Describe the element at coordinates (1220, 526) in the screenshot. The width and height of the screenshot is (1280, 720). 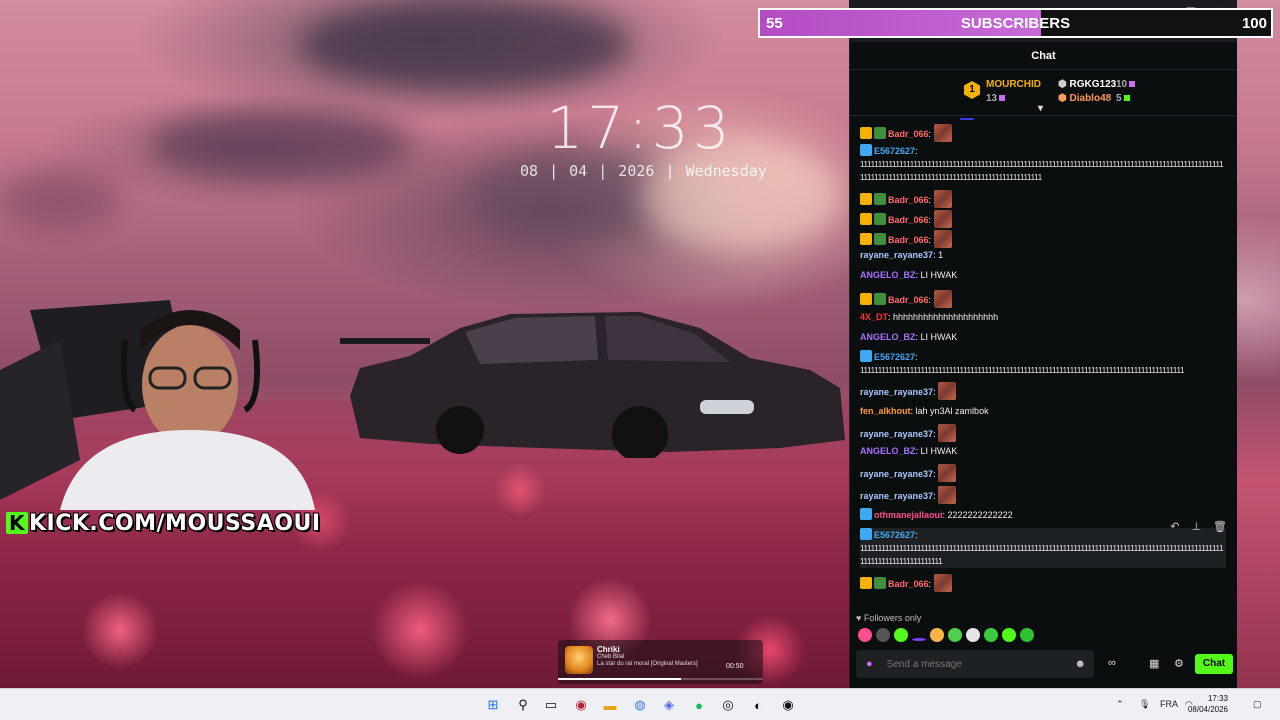
I see `delete-icon: 🗑` at that location.